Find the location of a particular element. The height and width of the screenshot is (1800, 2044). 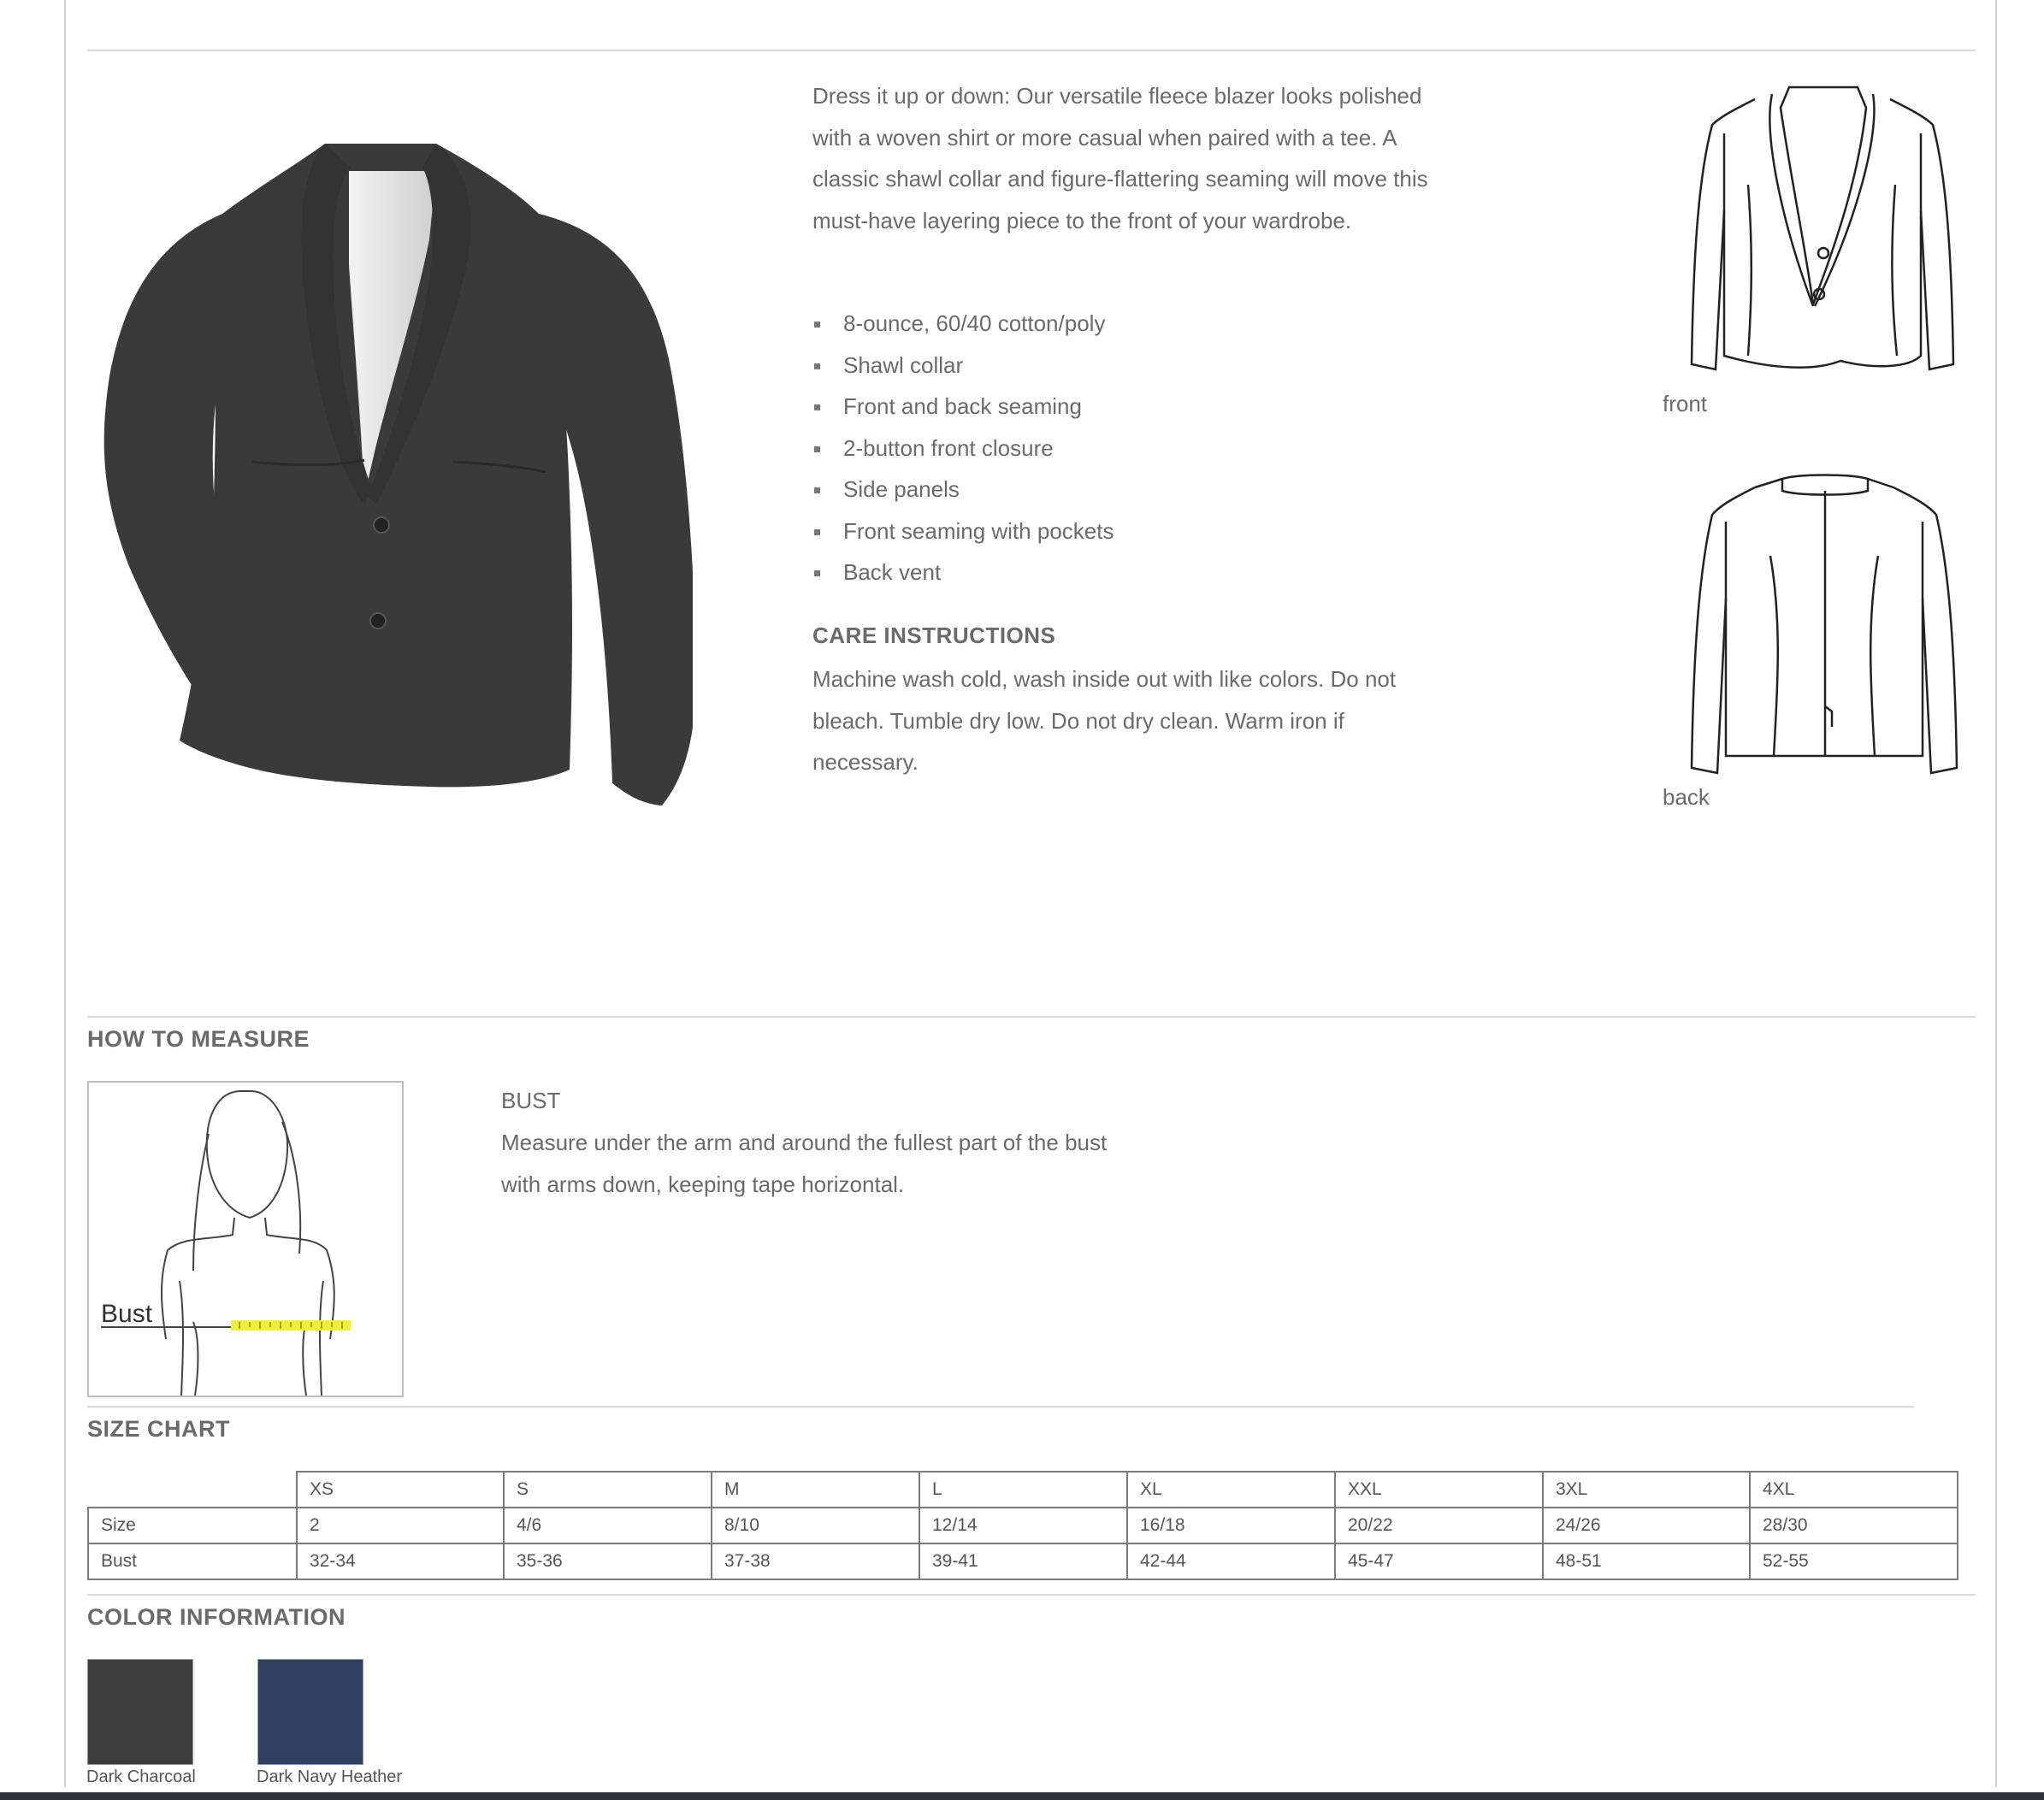

size-column-header: L is located at coordinates (1024, 1489).